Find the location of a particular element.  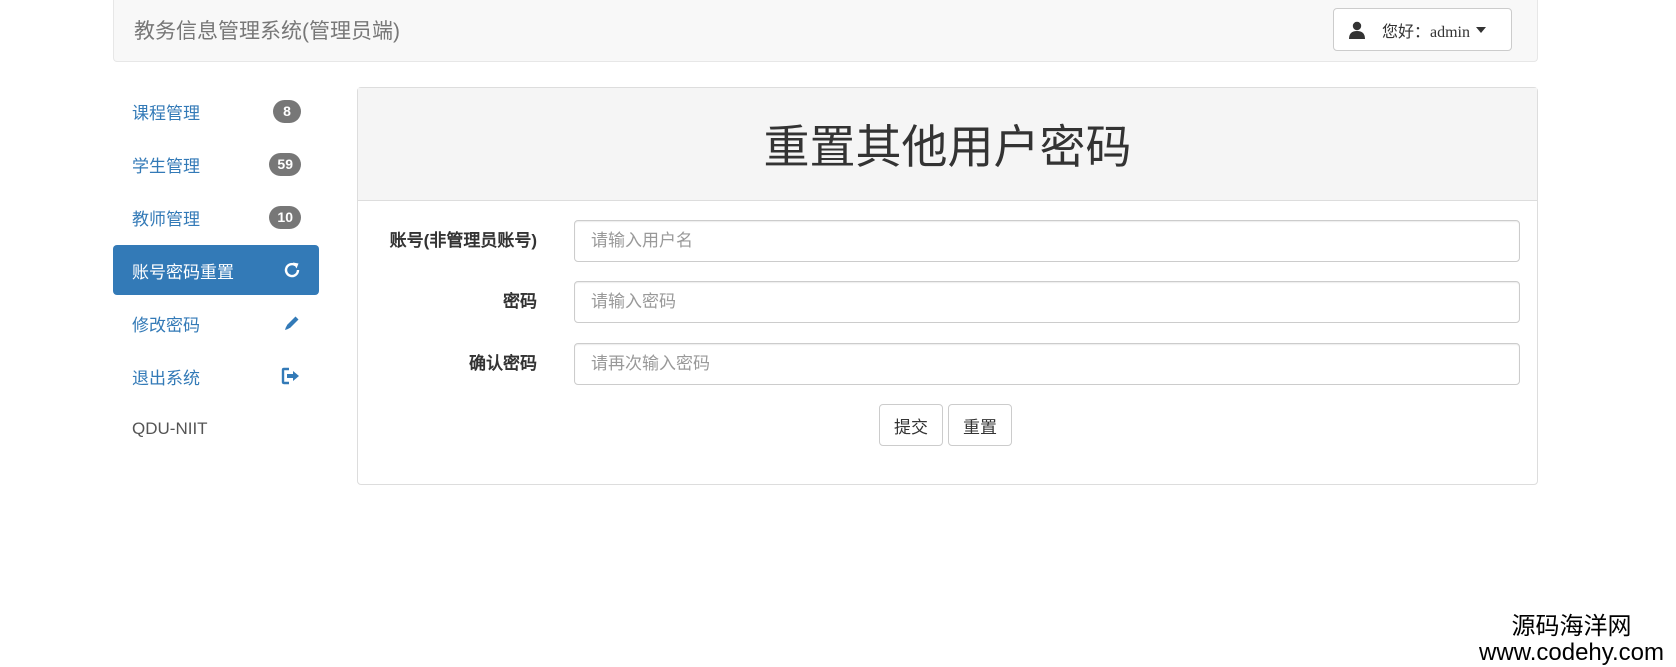

refresh-icon is located at coordinates (292, 270).